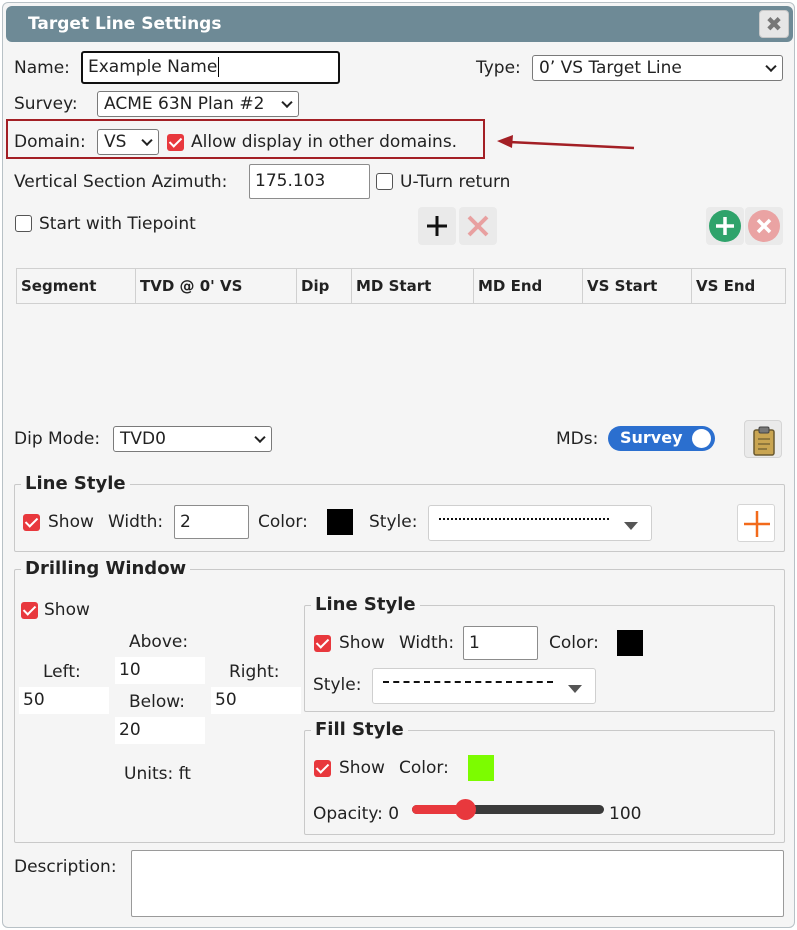 The height and width of the screenshot is (930, 797). Describe the element at coordinates (701, 438) in the screenshot. I see `toggle-knob` at that location.